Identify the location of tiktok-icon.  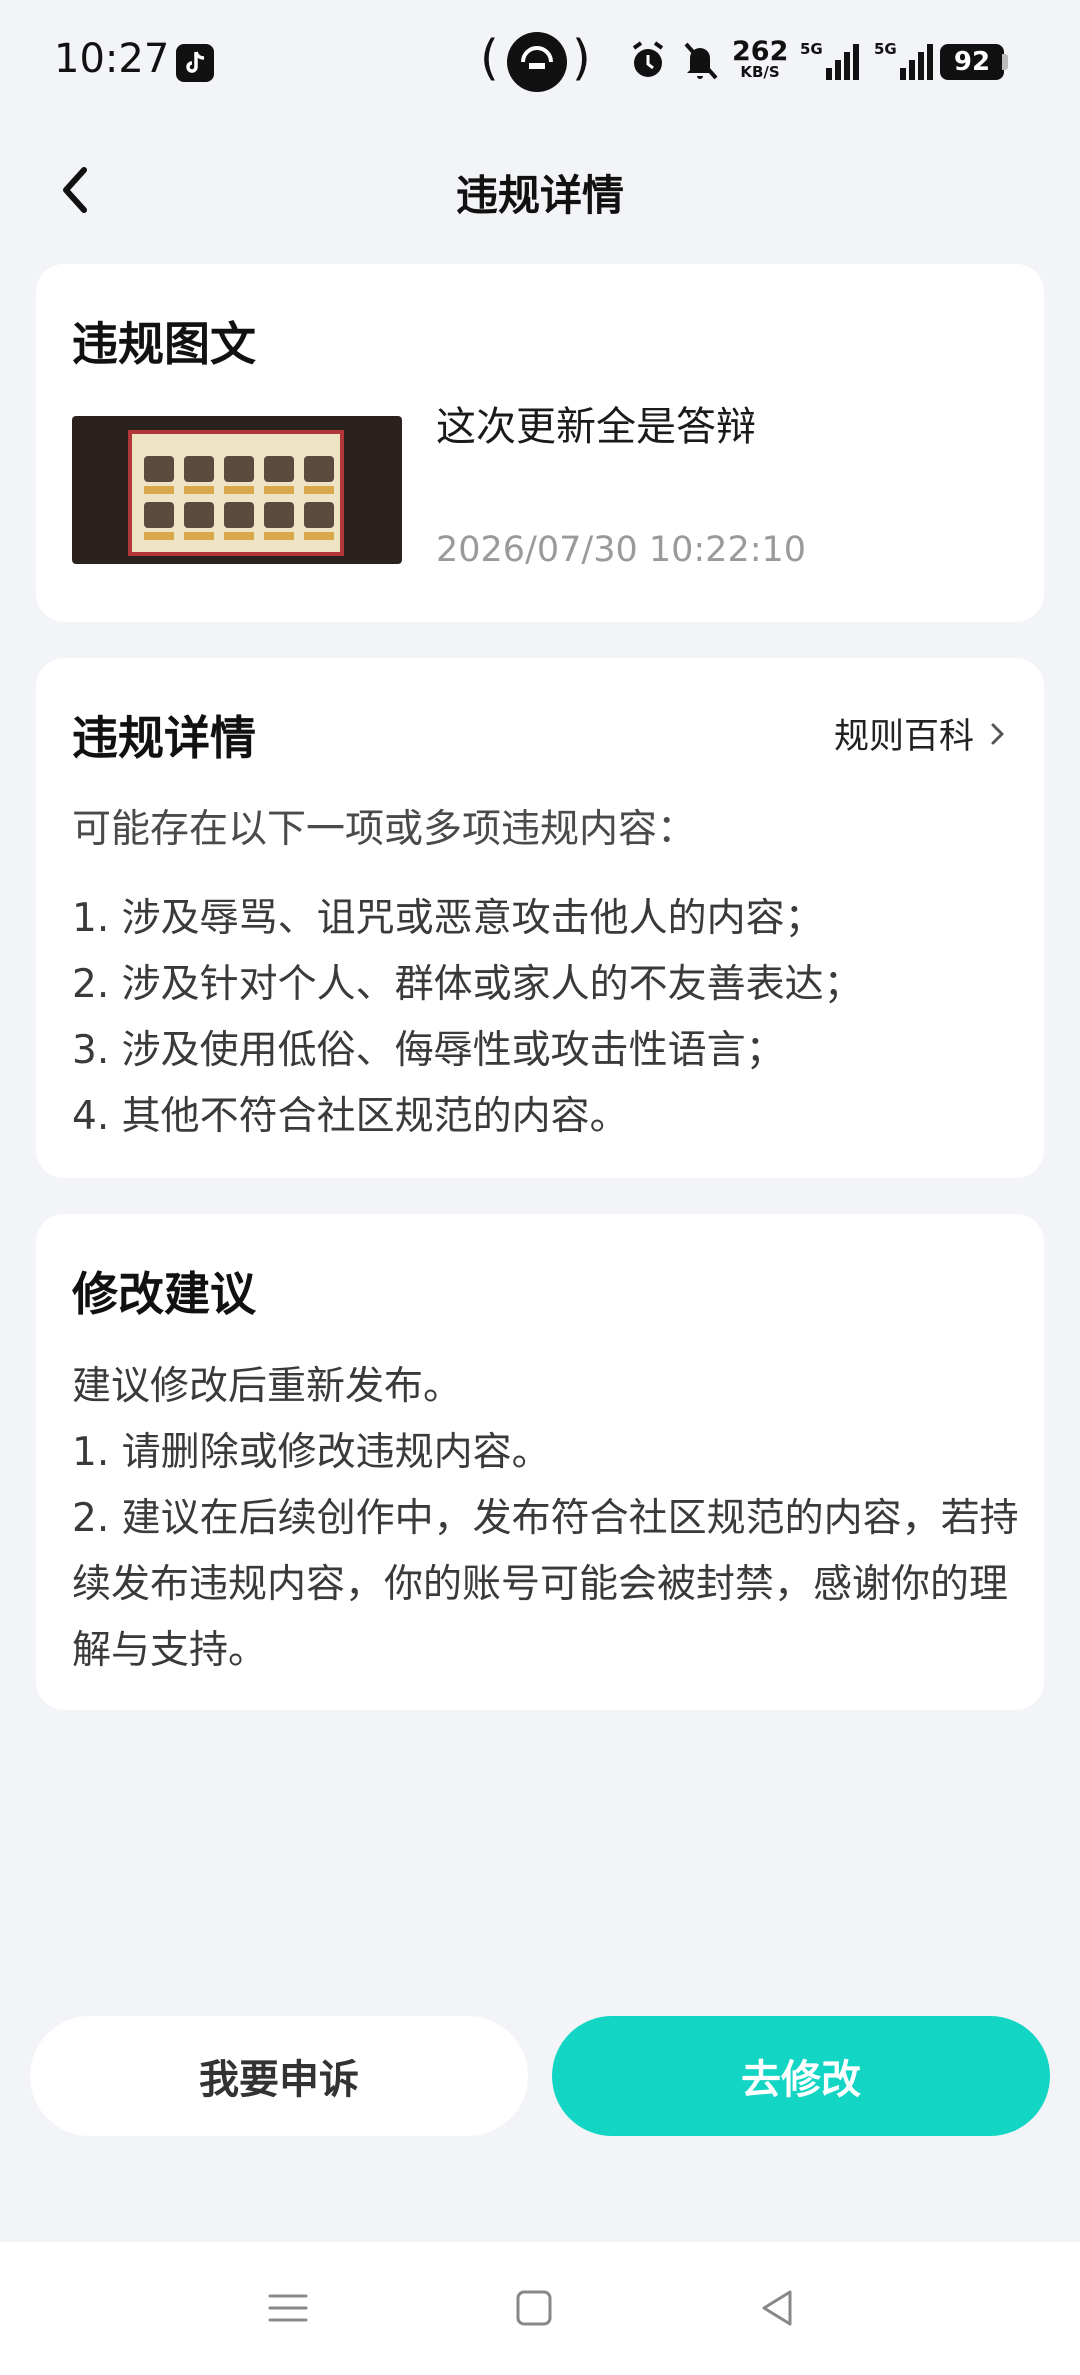
(195, 63).